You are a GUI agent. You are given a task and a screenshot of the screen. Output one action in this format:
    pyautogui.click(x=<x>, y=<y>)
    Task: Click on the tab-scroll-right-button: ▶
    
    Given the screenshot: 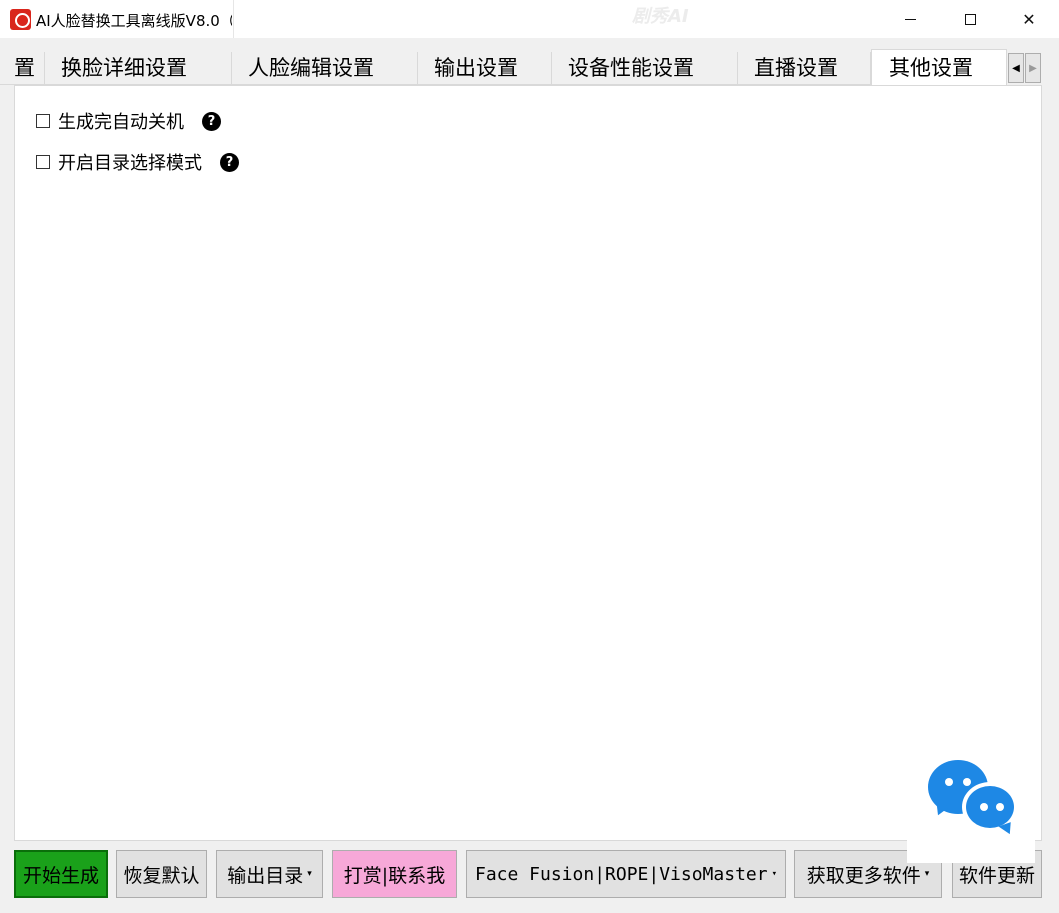 What is the action you would take?
    pyautogui.click(x=1033, y=68)
    